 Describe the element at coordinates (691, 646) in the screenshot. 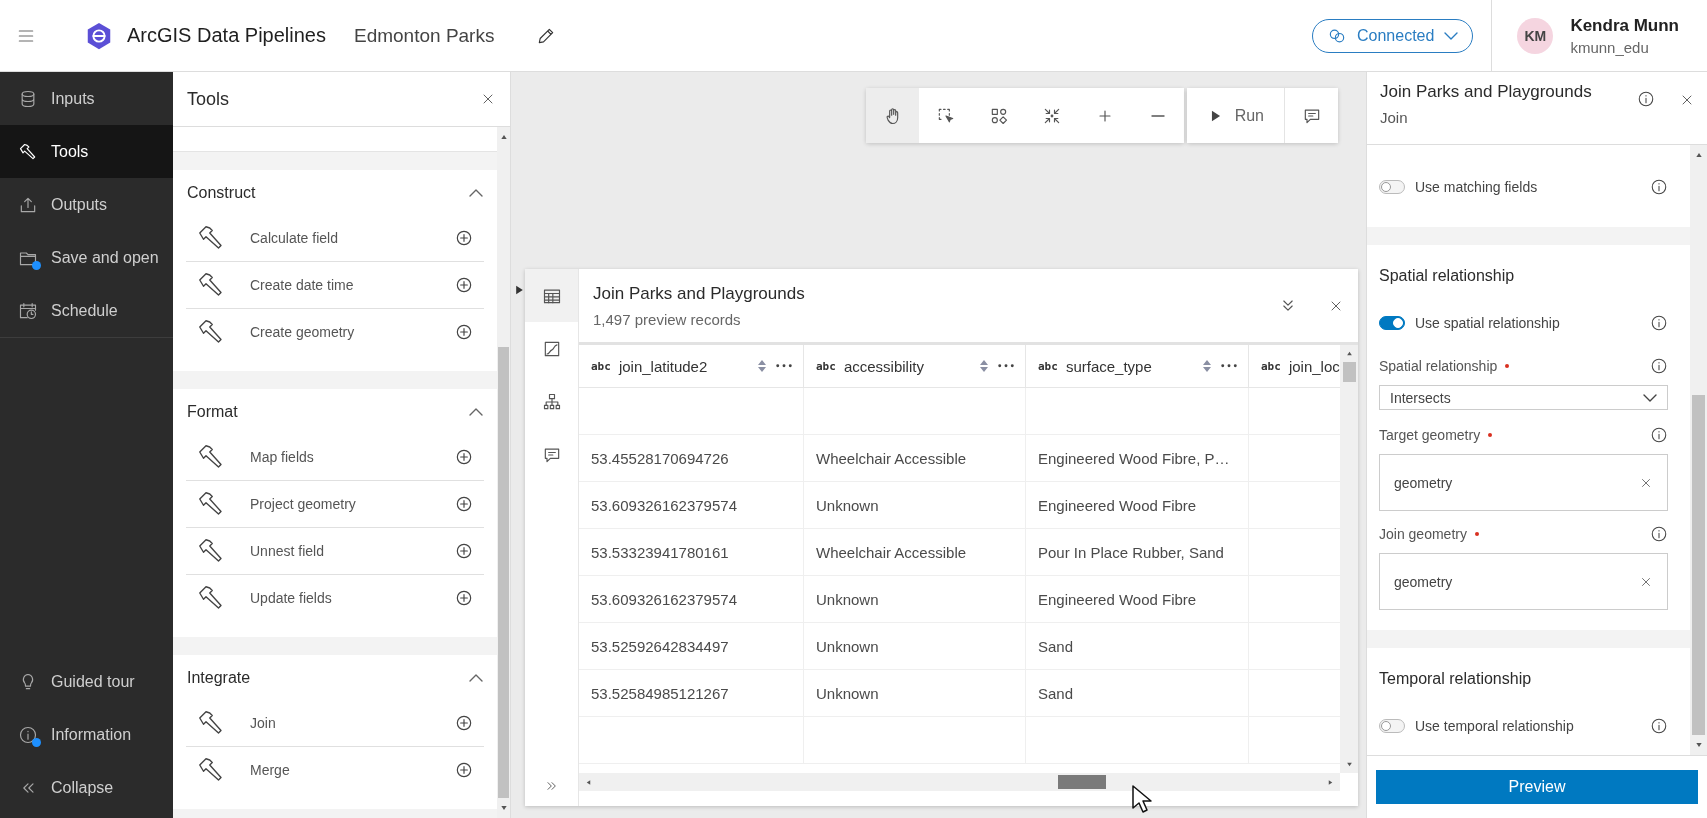

I see `table-cell: 53.52592642834497` at that location.